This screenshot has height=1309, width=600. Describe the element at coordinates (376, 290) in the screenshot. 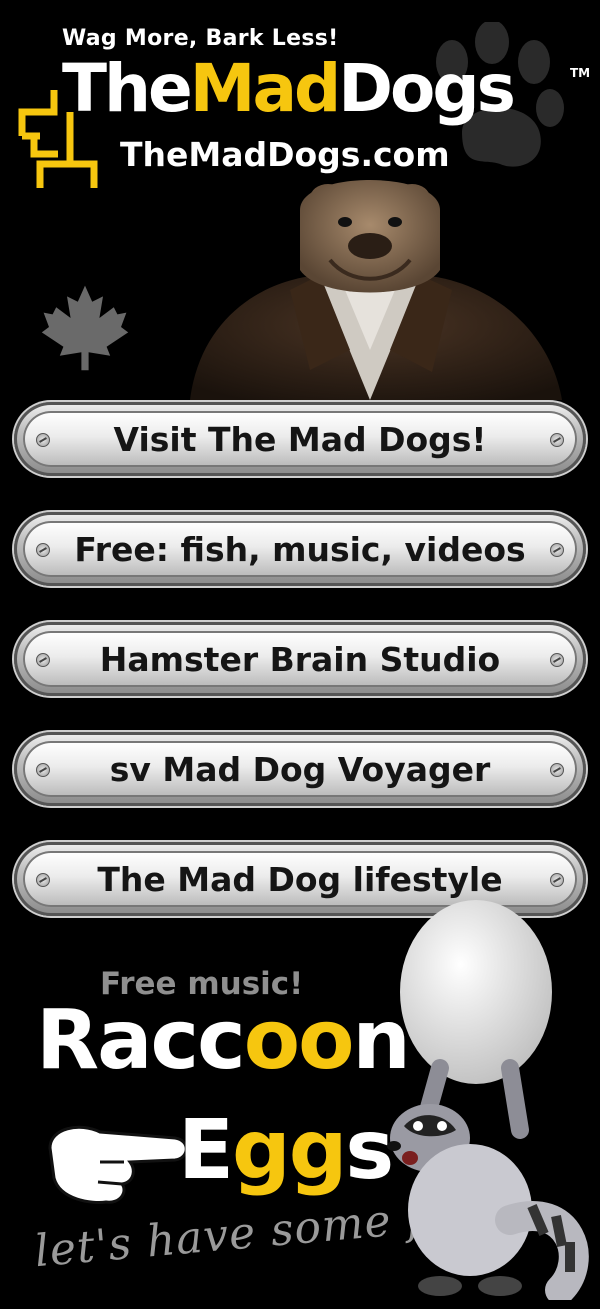

I see `bulldog-image` at that location.